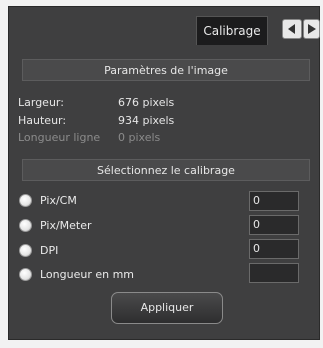 This screenshot has width=323, height=348. What do you see at coordinates (274, 201) in the screenshot?
I see `pix-cm-input: 0` at bounding box center [274, 201].